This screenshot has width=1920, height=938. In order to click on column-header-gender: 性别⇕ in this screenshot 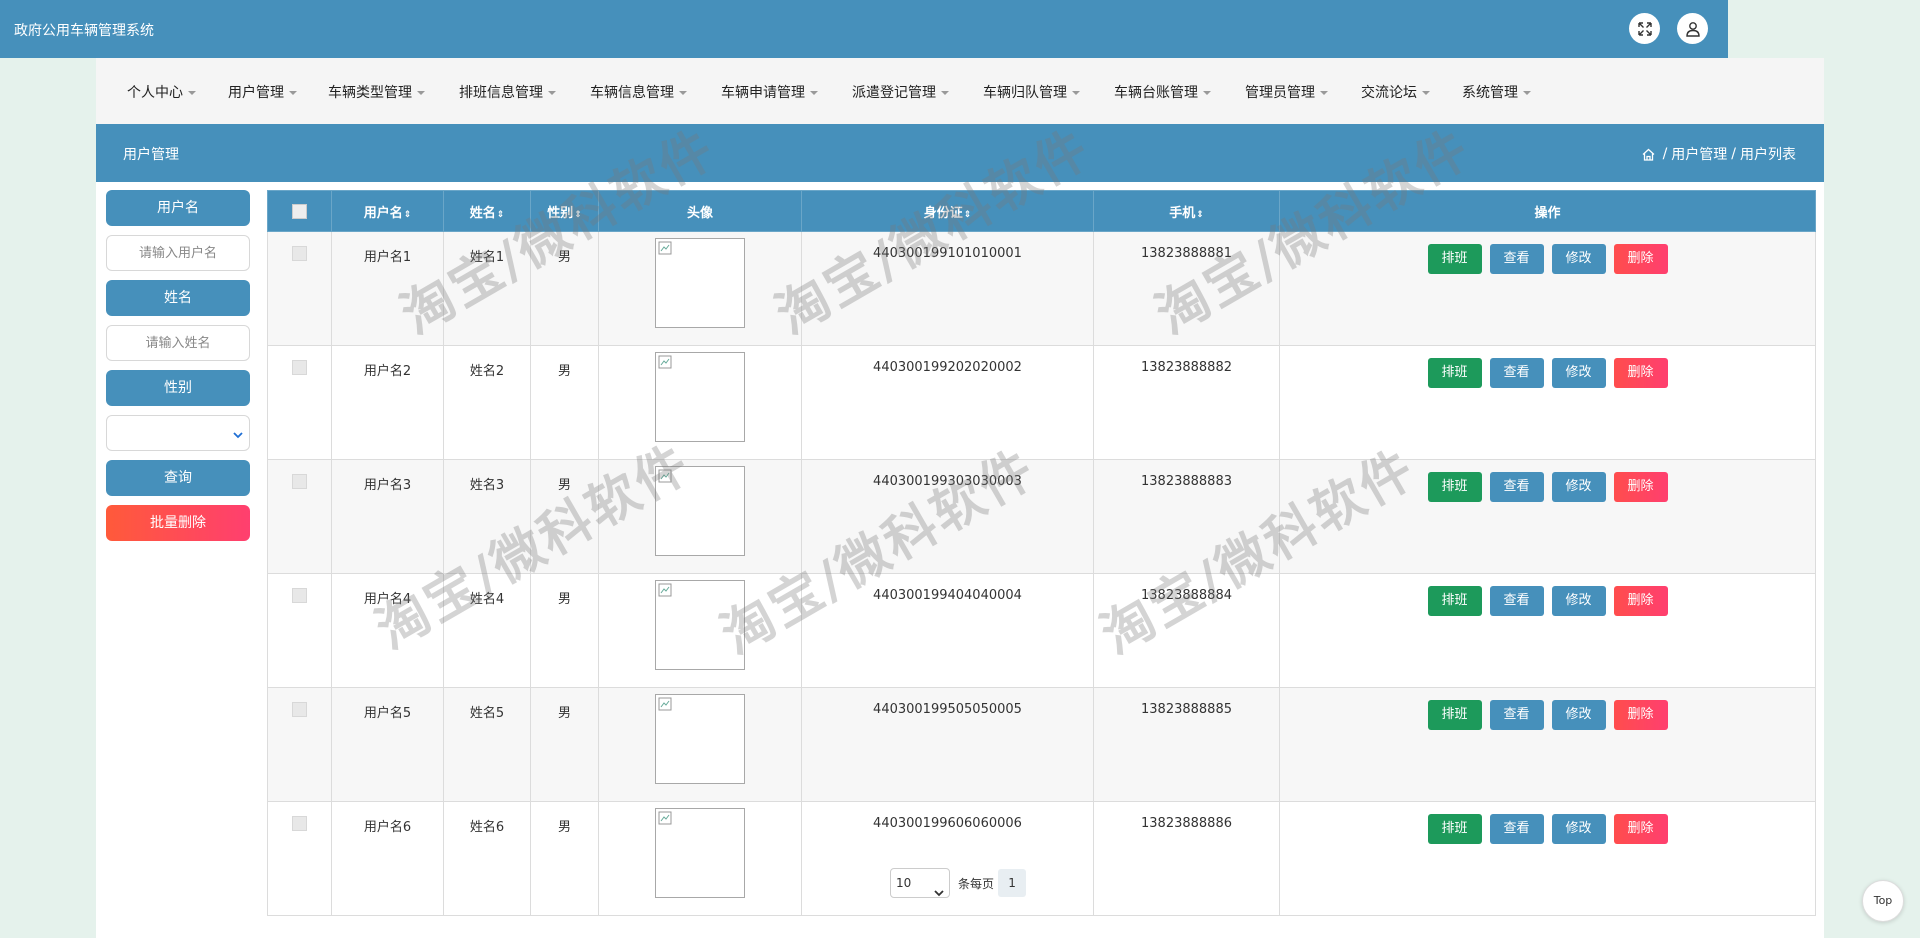, I will do `click(564, 211)`.